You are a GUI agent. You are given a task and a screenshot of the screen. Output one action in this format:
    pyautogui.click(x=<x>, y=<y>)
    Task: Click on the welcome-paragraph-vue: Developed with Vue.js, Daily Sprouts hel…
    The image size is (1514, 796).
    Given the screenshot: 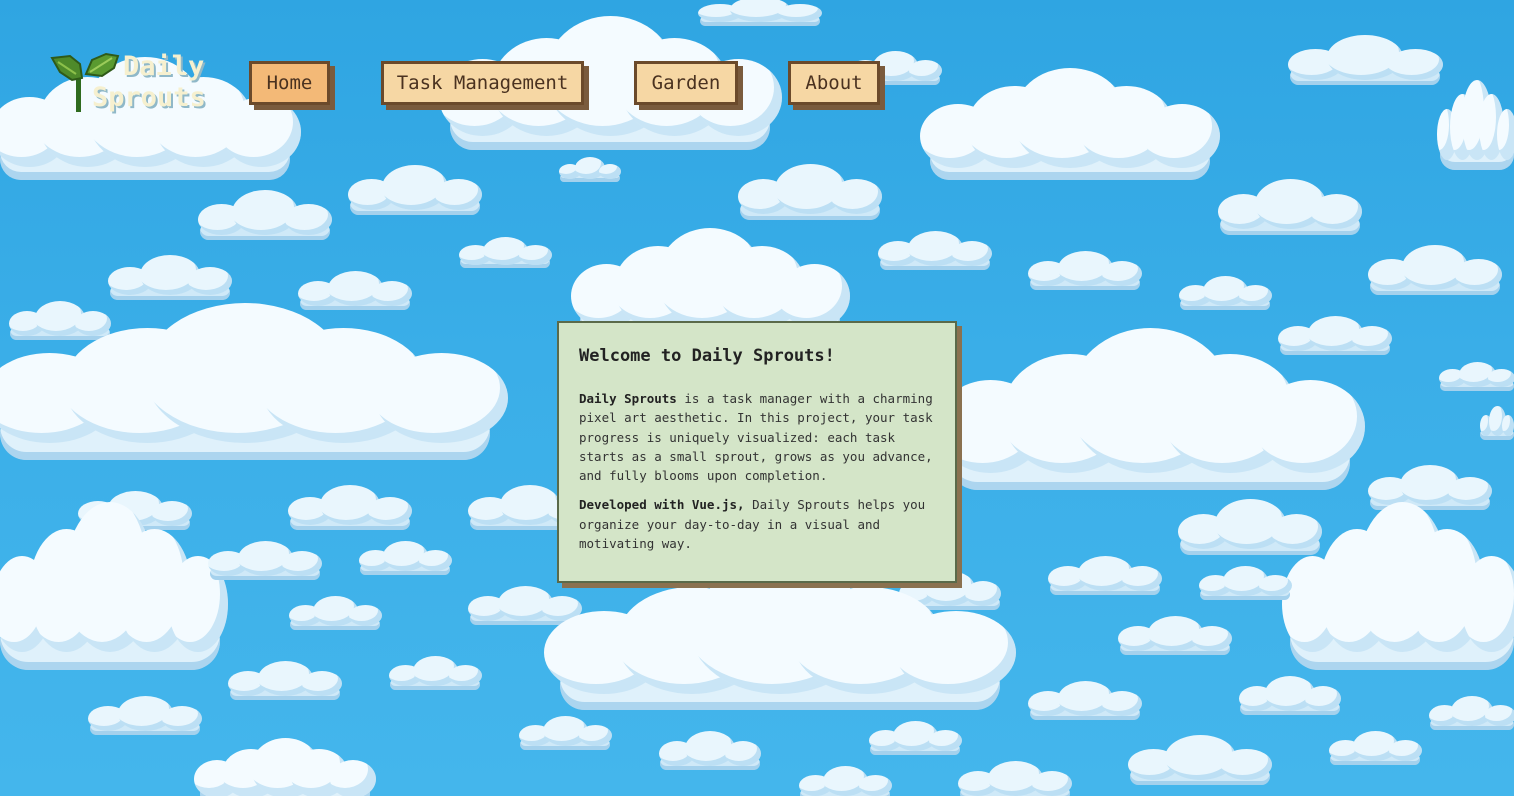 What is the action you would take?
    pyautogui.click(x=757, y=524)
    